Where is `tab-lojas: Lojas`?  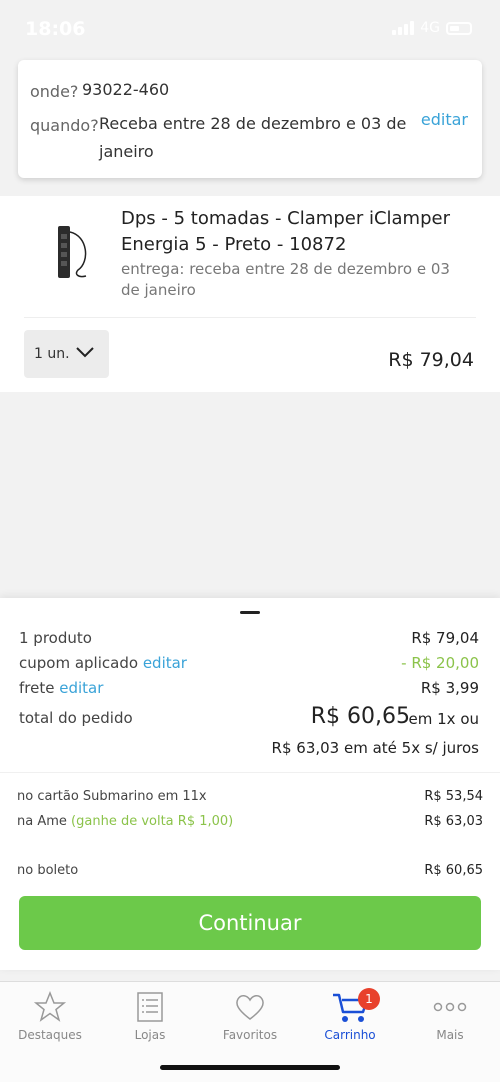 tab-lojas: Lojas is located at coordinates (150, 1020).